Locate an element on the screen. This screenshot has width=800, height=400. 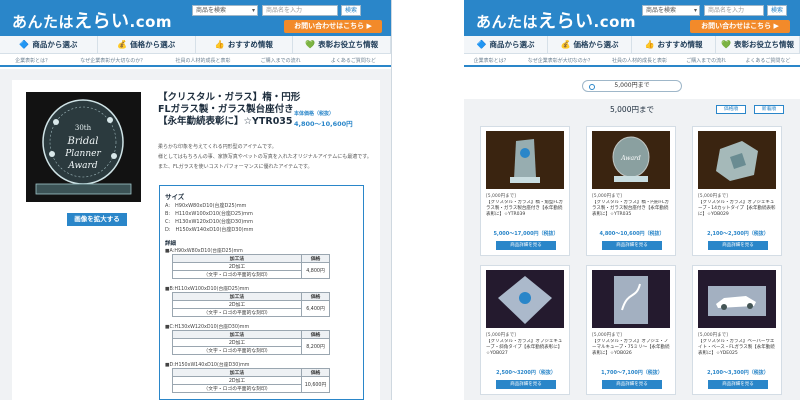
thumbs-up-icon: 👍 is located at coordinates (219, 44).